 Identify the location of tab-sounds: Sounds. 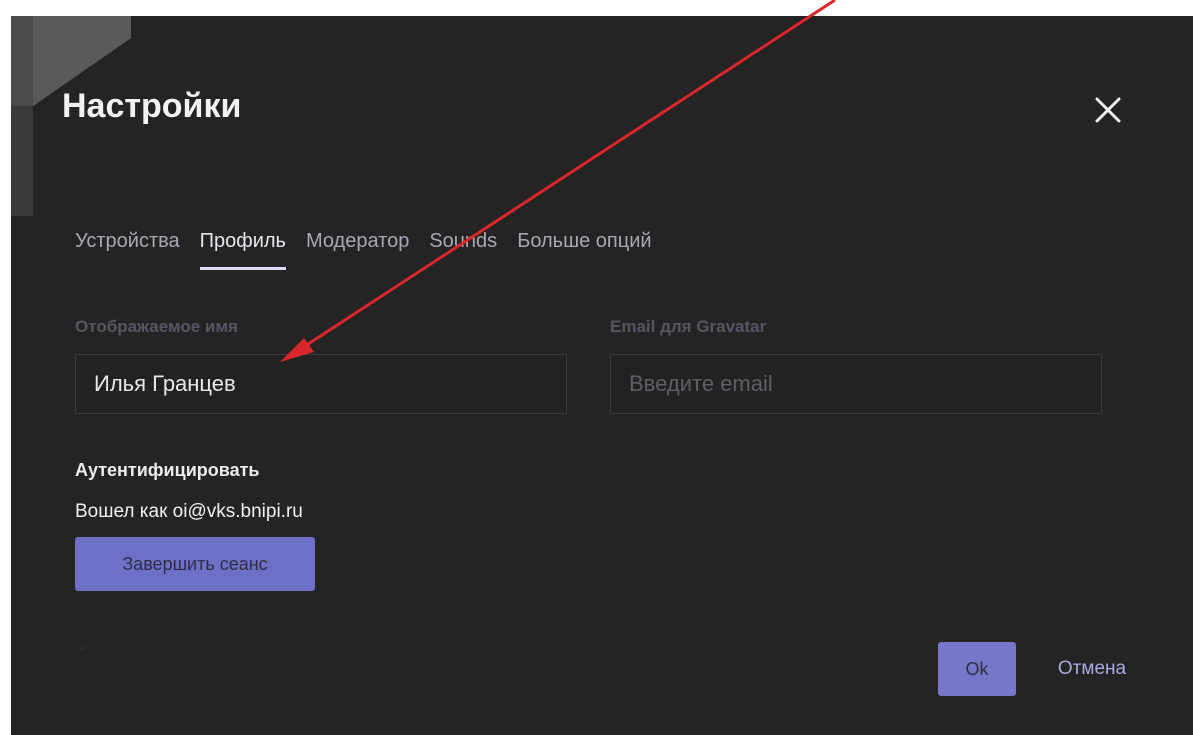
(463, 248).